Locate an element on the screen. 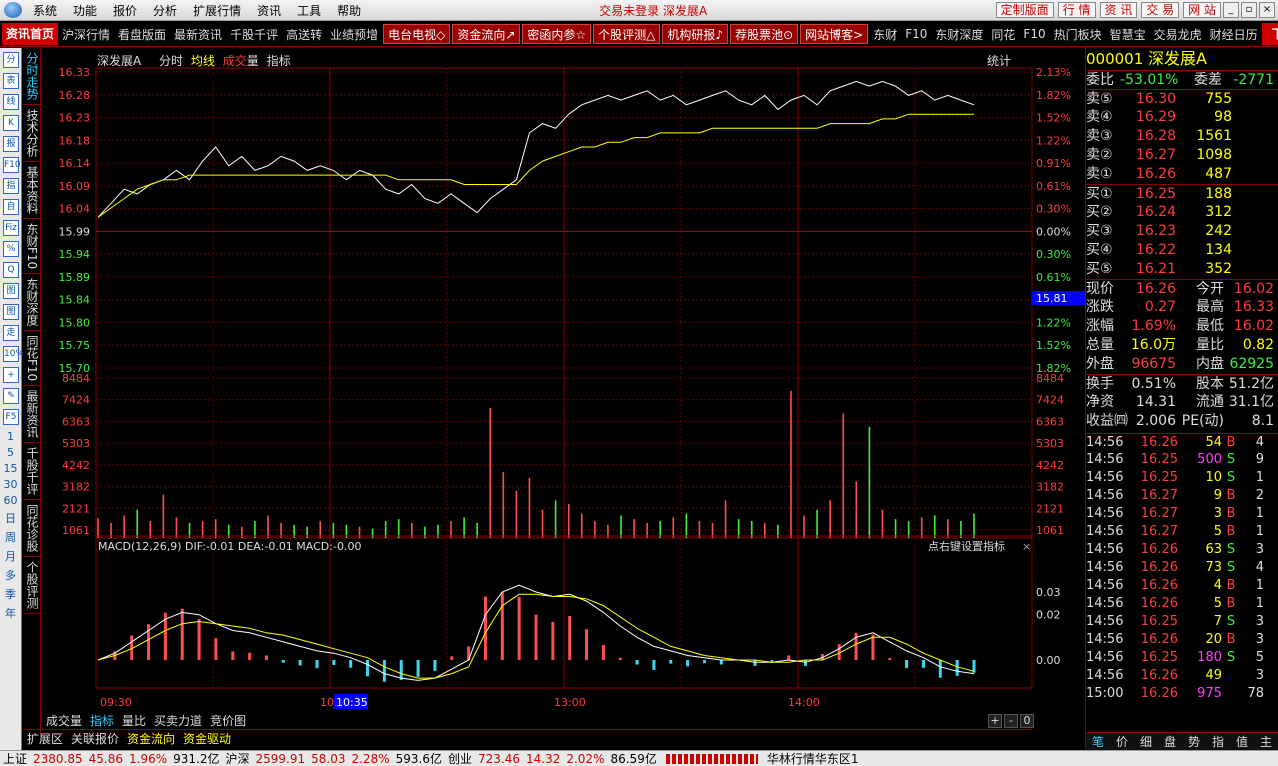 The image size is (1278, 766). custom-layout-button: 定制版面 is located at coordinates (1024, 10).